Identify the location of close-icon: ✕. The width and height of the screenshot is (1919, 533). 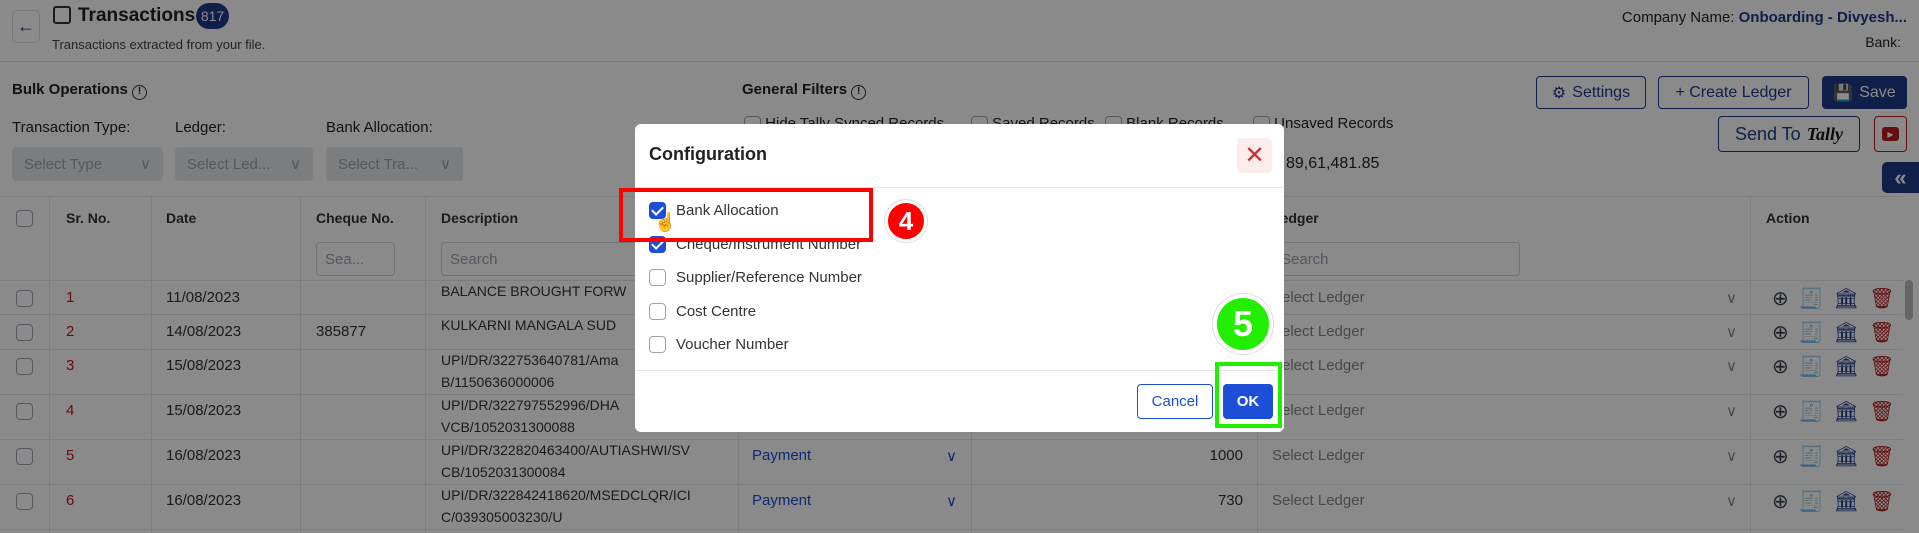
(1254, 155).